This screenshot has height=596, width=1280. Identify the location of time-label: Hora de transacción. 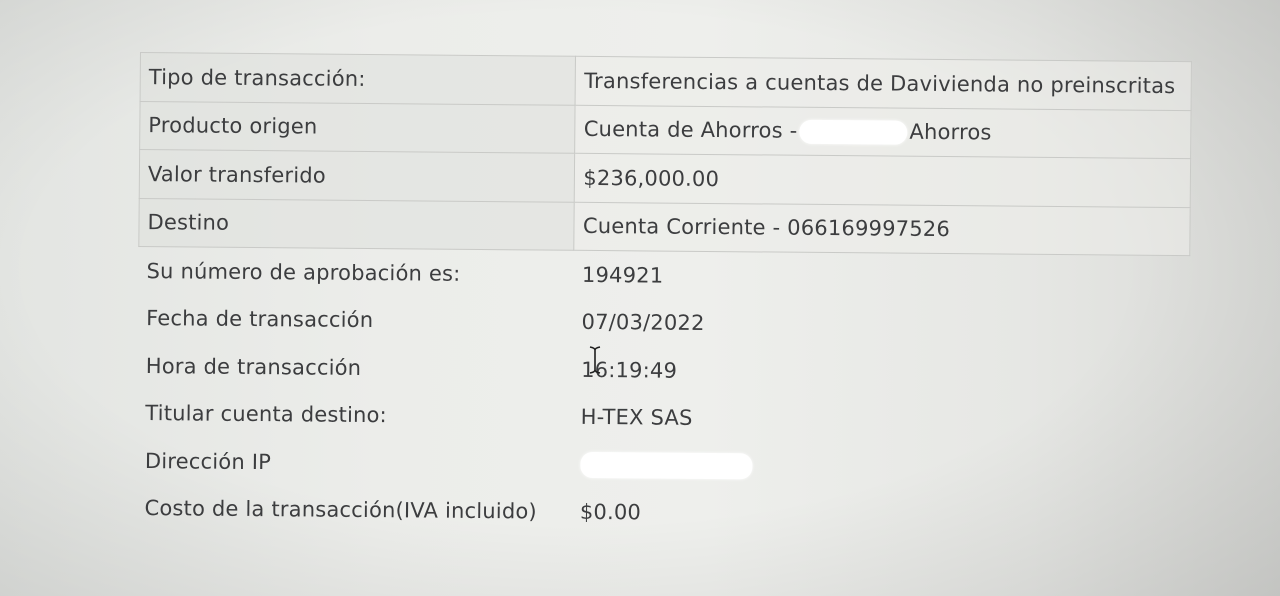
(253, 366).